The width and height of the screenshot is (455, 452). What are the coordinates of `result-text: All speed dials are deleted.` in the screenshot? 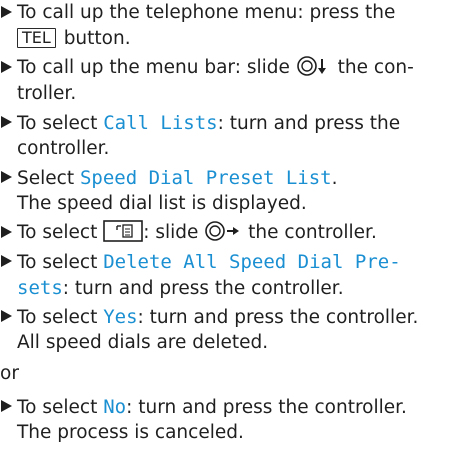 It's located at (143, 342).